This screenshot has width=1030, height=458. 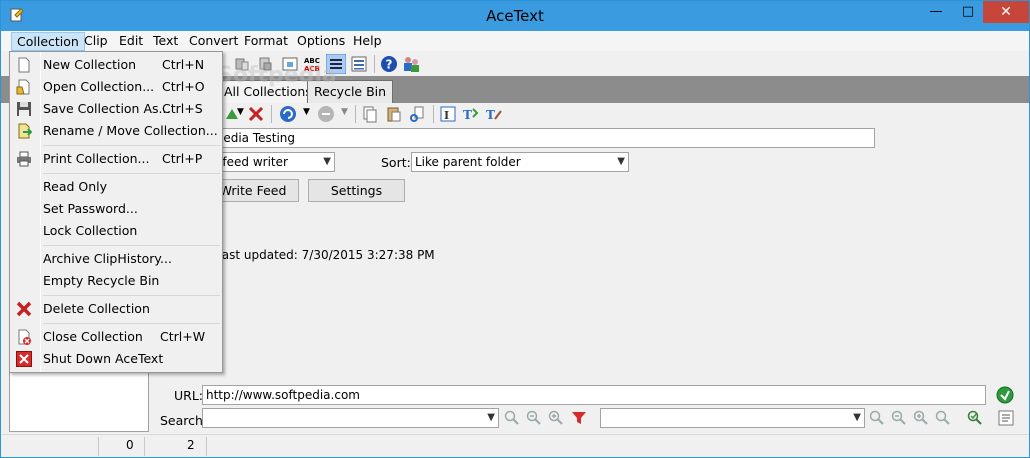 I want to click on zoom-in-icon, so click(x=556, y=418).